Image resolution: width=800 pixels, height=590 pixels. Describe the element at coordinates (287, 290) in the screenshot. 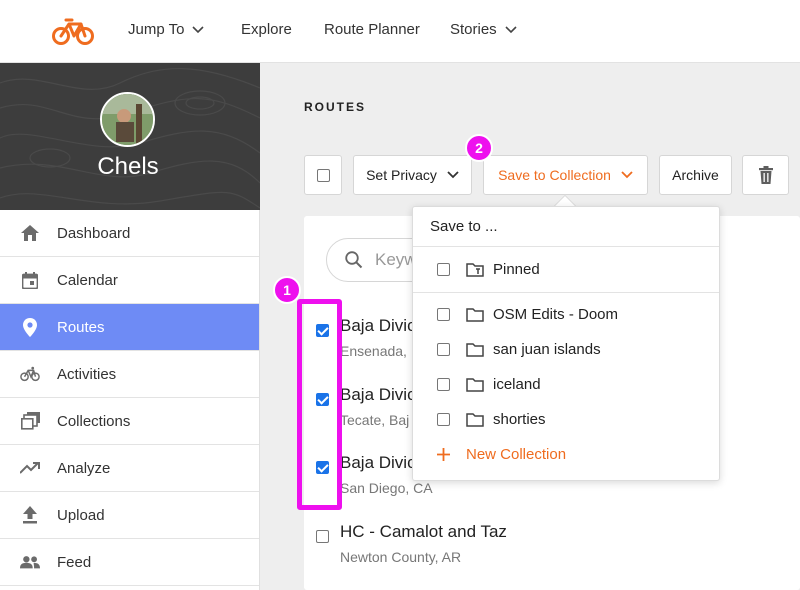

I see `step-badge-1: 1` at that location.